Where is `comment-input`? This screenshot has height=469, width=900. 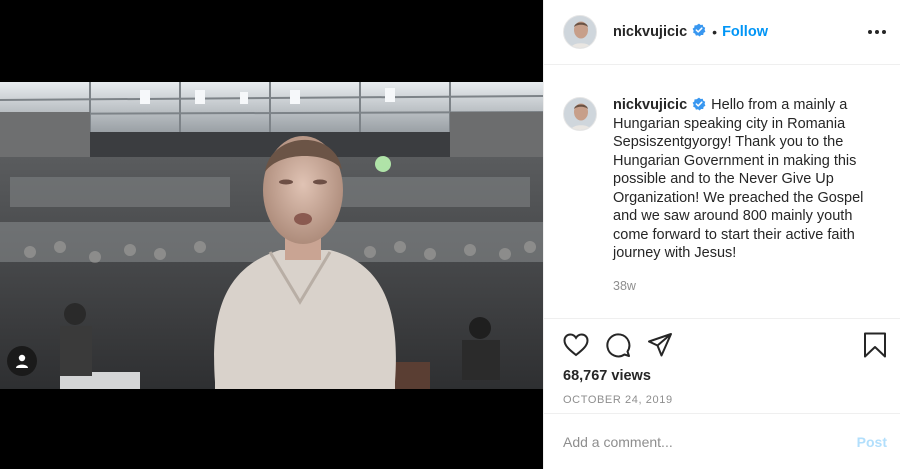
comment-input is located at coordinates (710, 441).